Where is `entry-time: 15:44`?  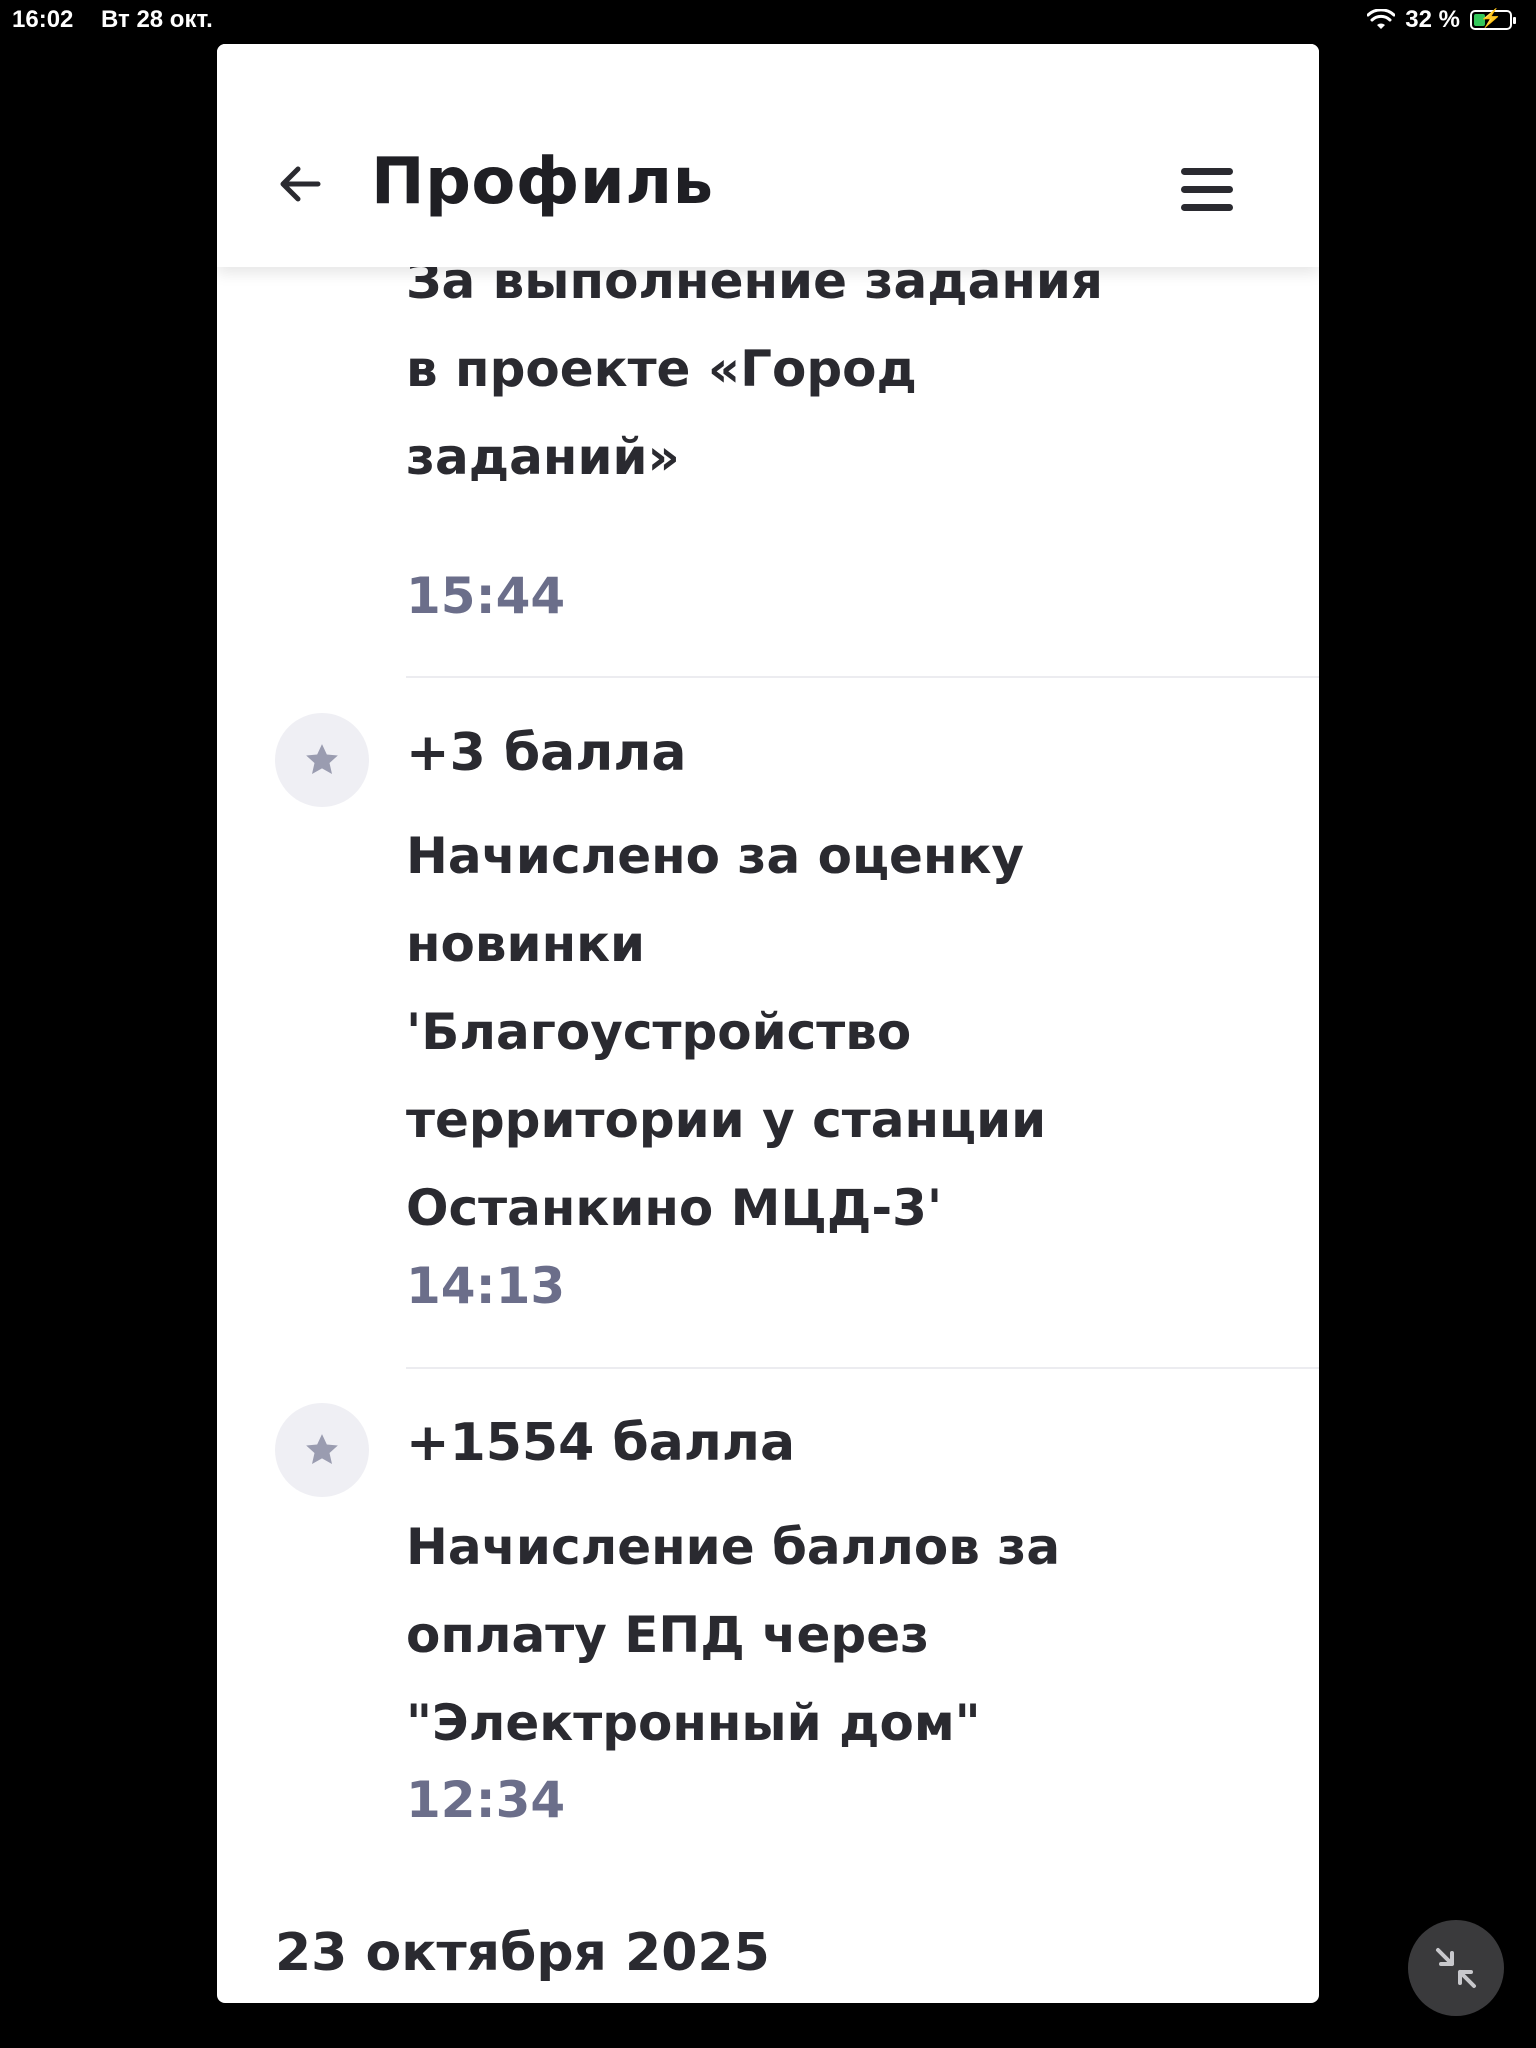 entry-time: 15:44 is located at coordinates (486, 596).